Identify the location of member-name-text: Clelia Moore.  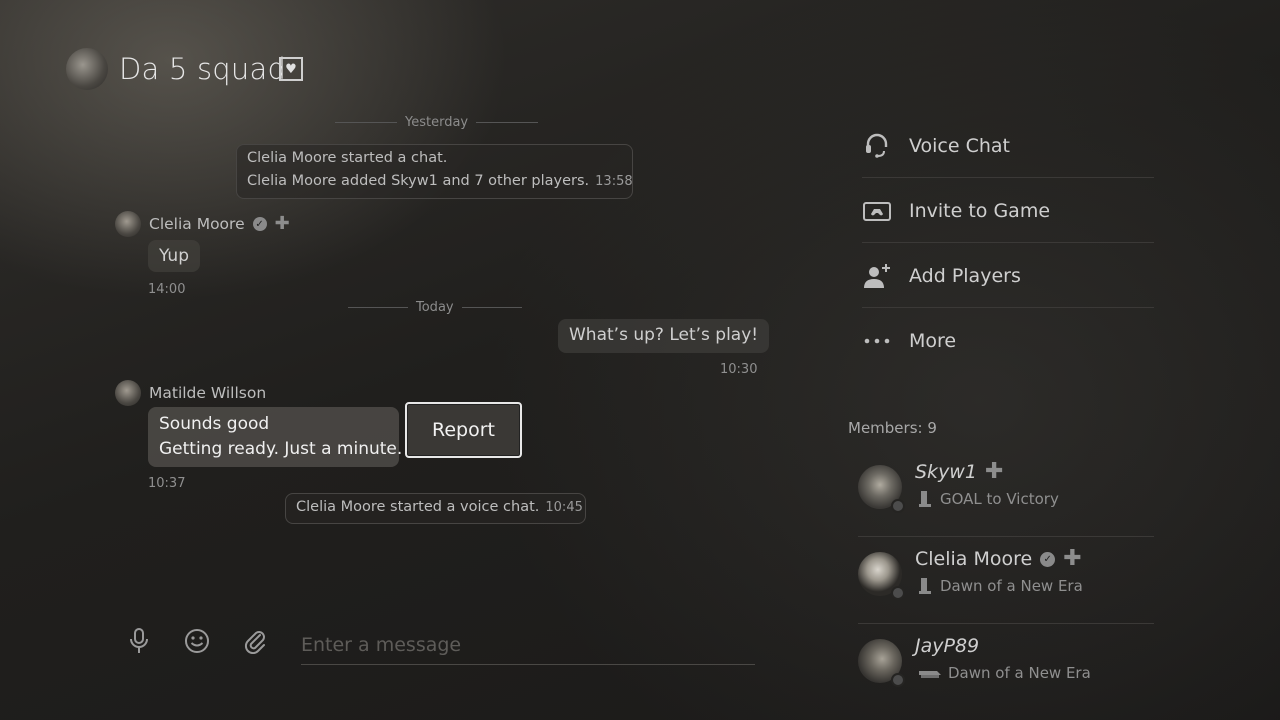
(974, 559).